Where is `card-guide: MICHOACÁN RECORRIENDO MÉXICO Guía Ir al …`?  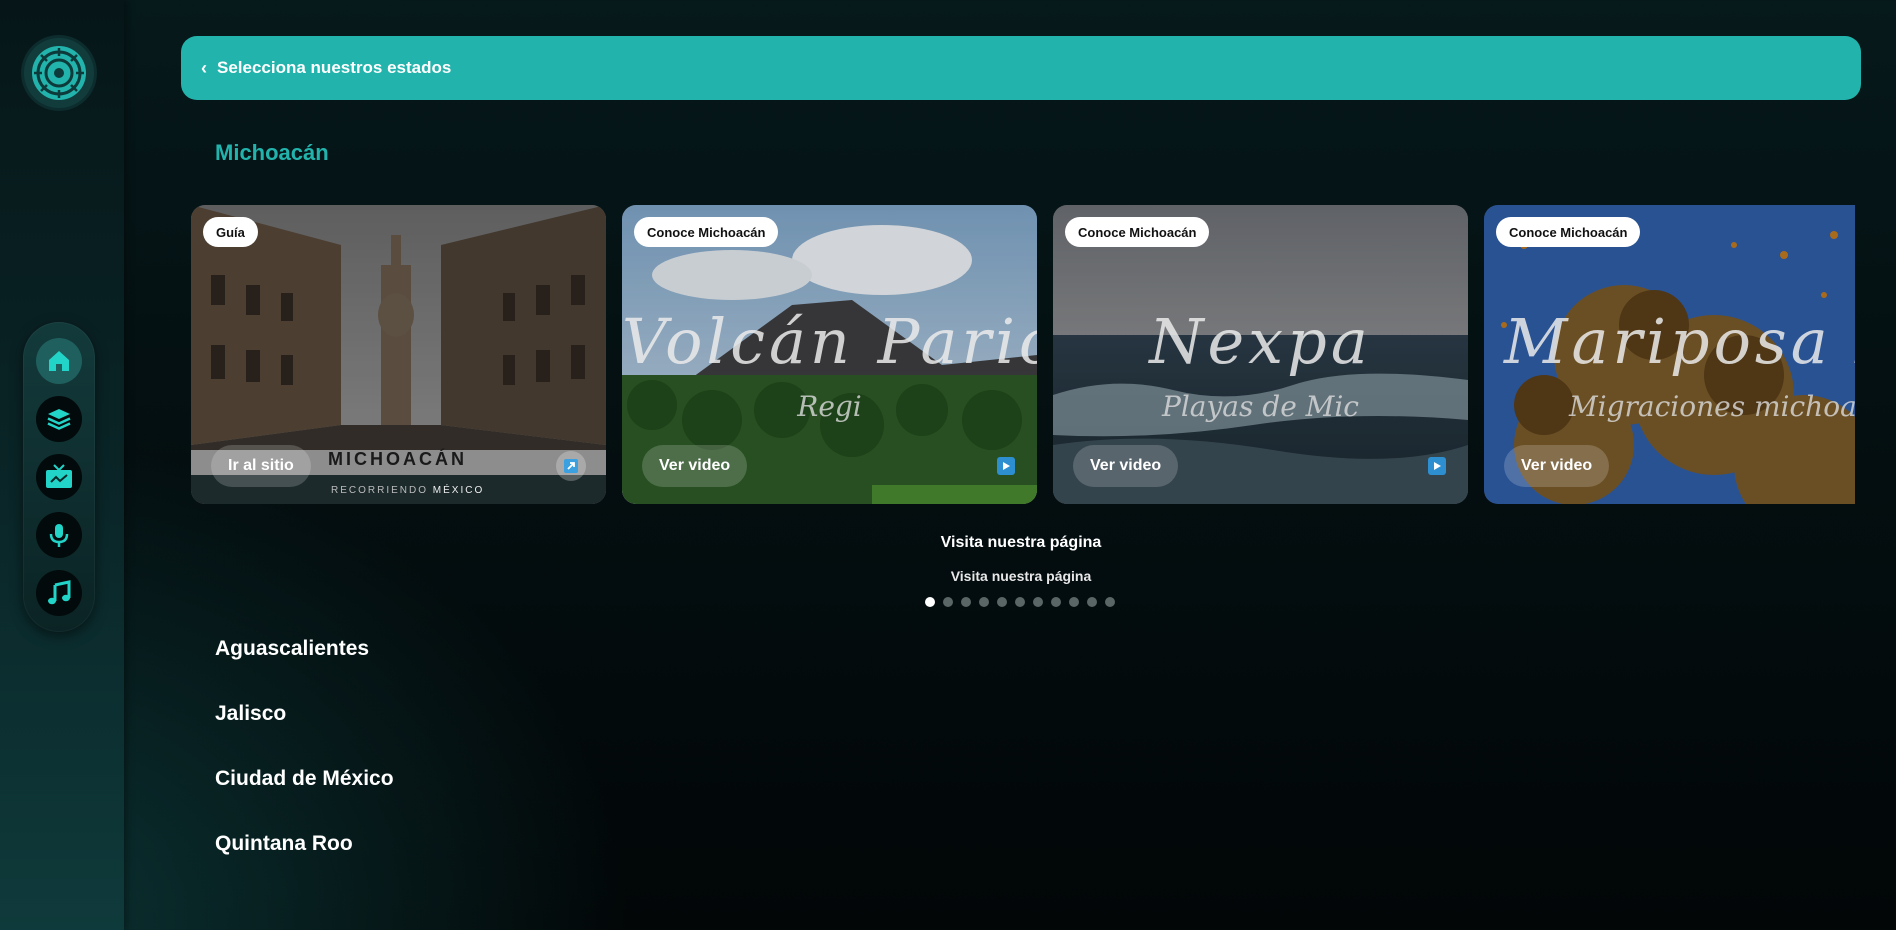 card-guide: MICHOACÁN RECORRIENDO MÉXICO Guía Ir al … is located at coordinates (398, 354).